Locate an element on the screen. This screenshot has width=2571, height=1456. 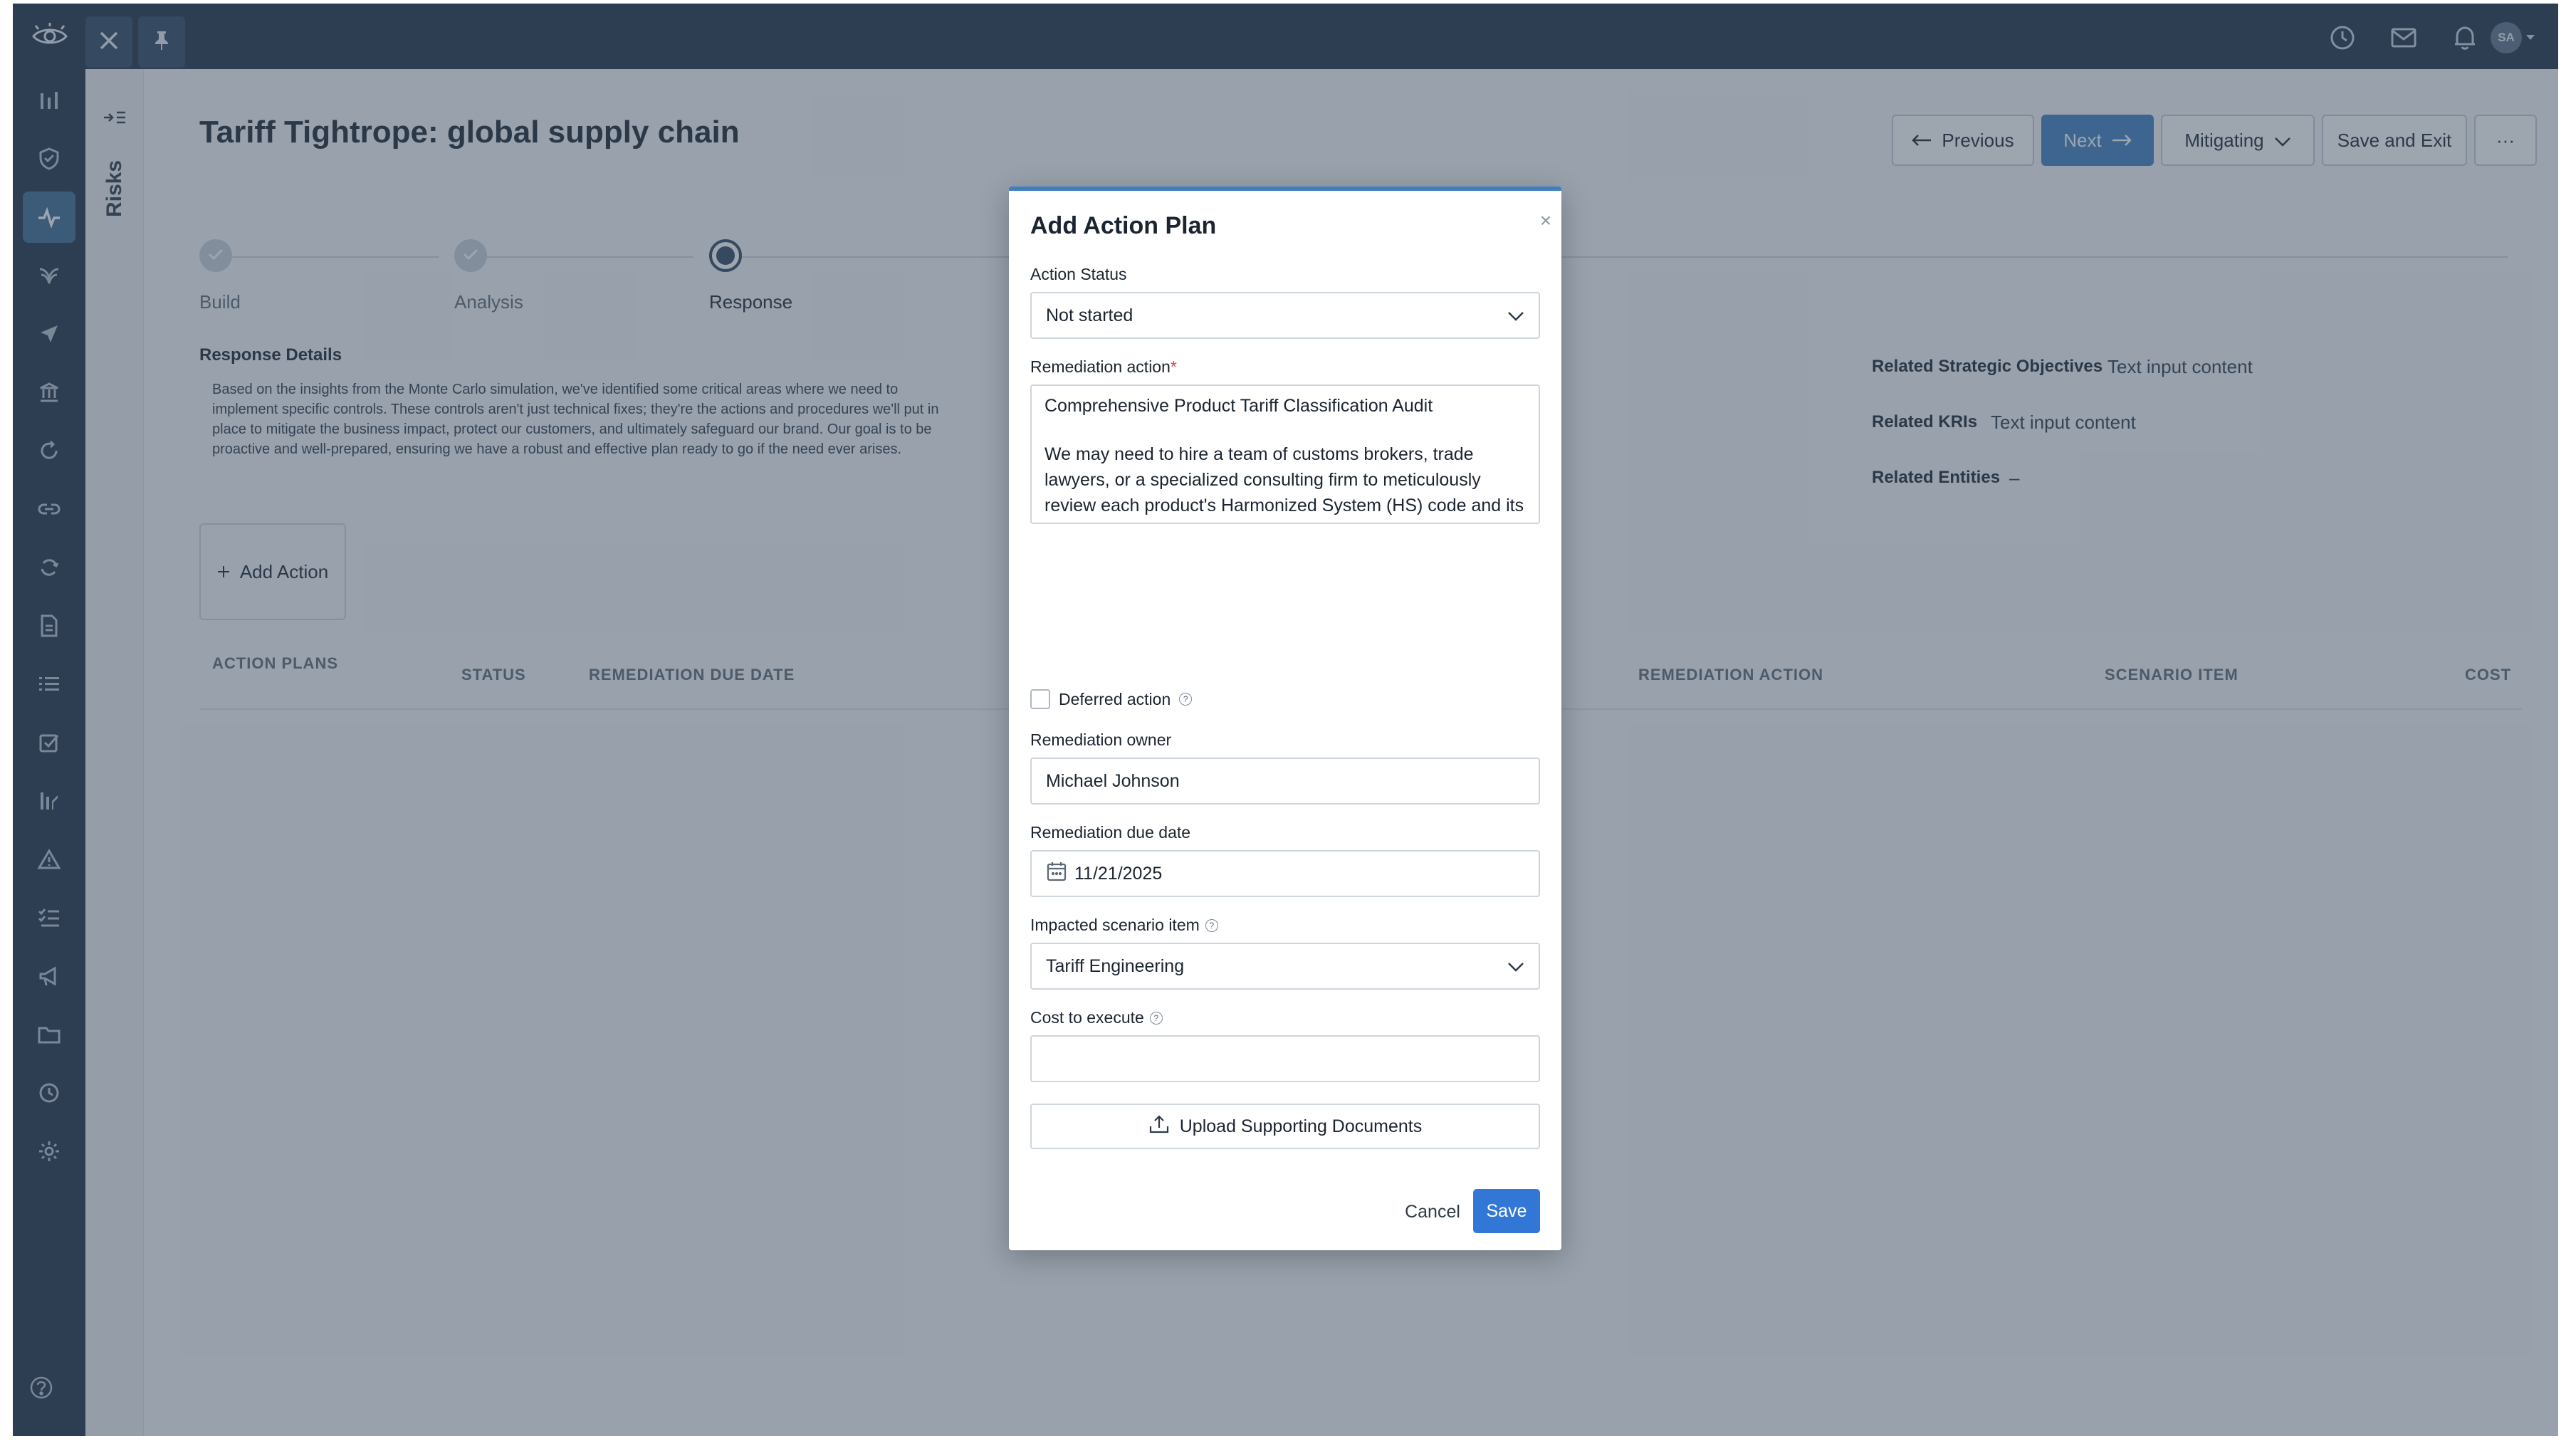
cost-to-execute-label: Cost to execute ? is located at coordinates (1096, 1017).